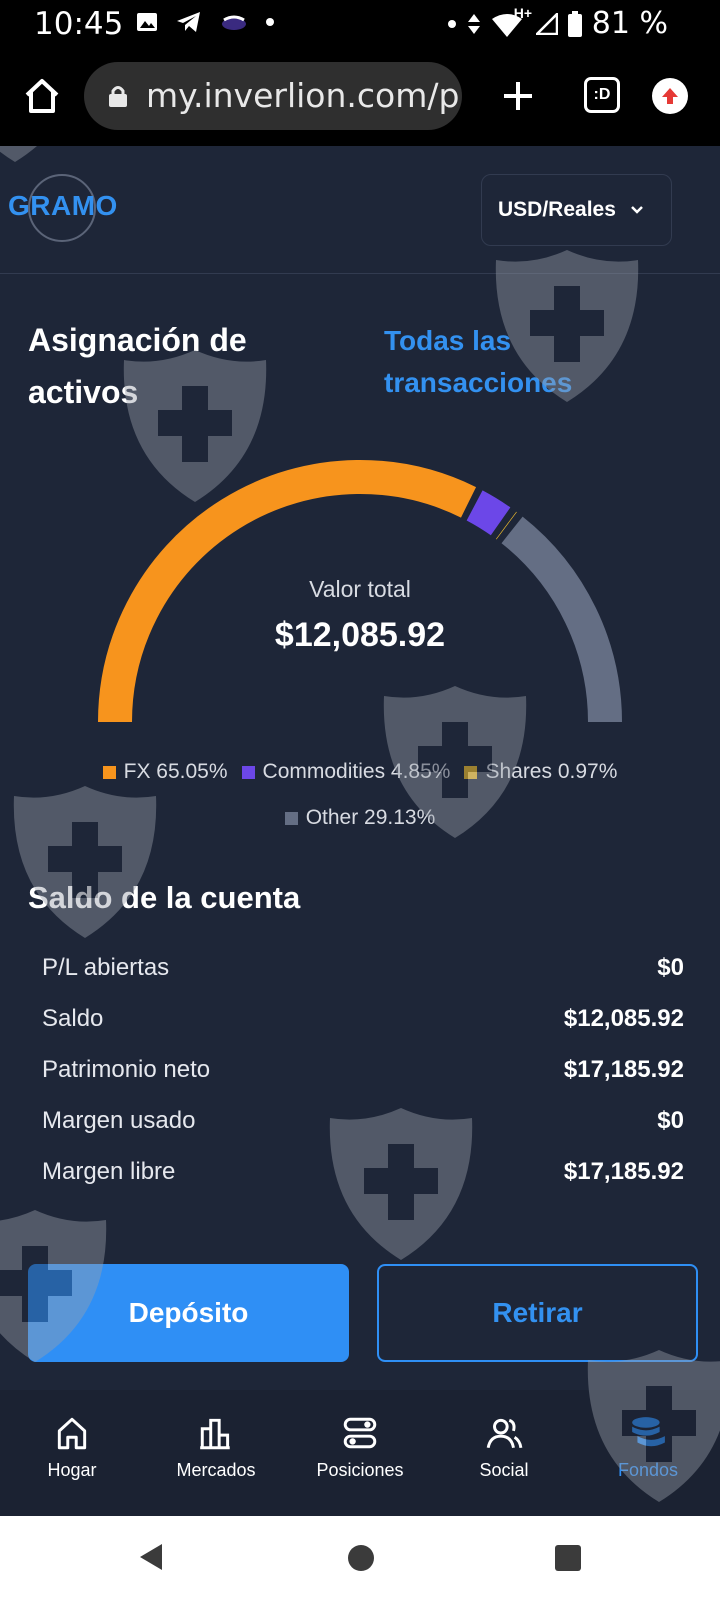 Image resolution: width=720 pixels, height=1600 pixels. I want to click on address-bar: my.inverlion.com/p, so click(273, 96).